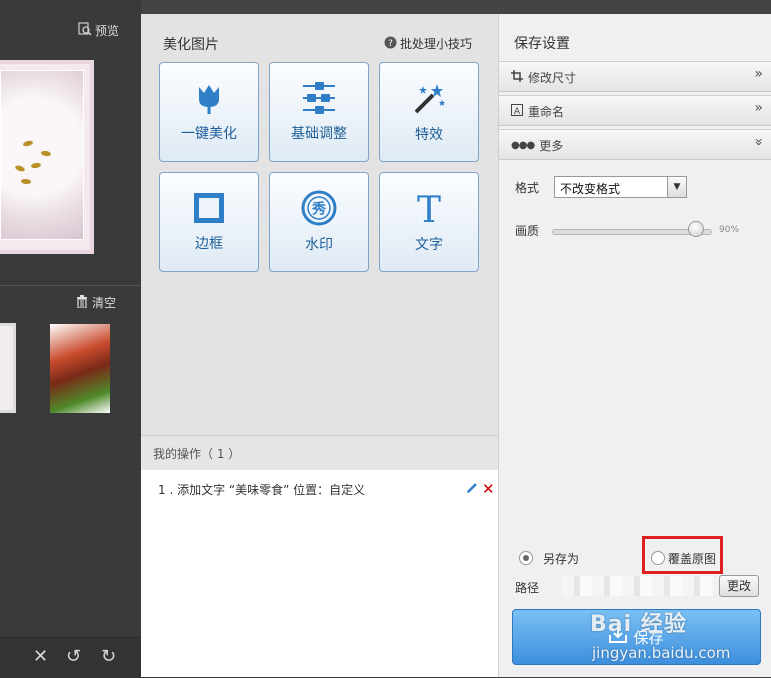  What do you see at coordinates (552, 78) in the screenshot?
I see `section-label: 修改尺寸` at bounding box center [552, 78].